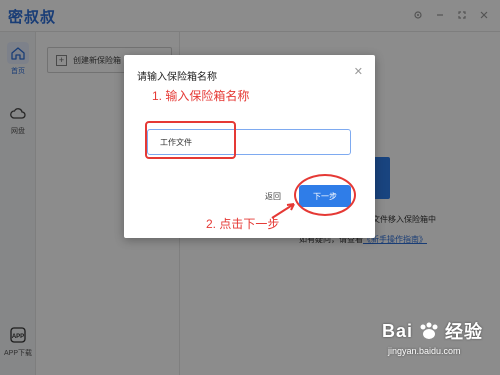  What do you see at coordinates (325, 195) in the screenshot?
I see `annotation-next-highlight` at bounding box center [325, 195].